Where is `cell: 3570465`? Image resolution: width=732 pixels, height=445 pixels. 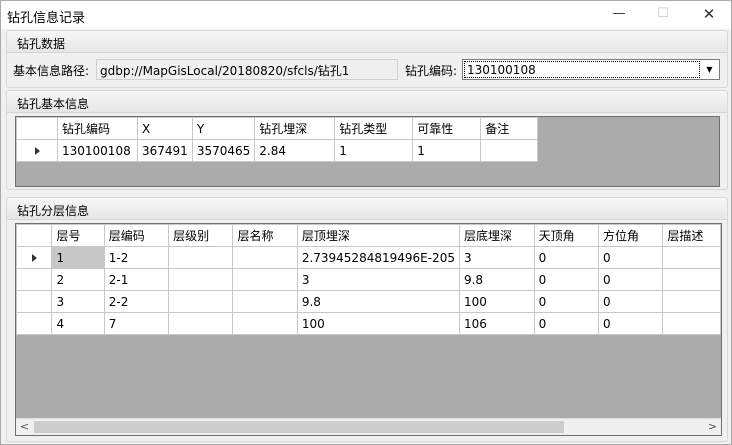 cell: 3570465 is located at coordinates (223, 150).